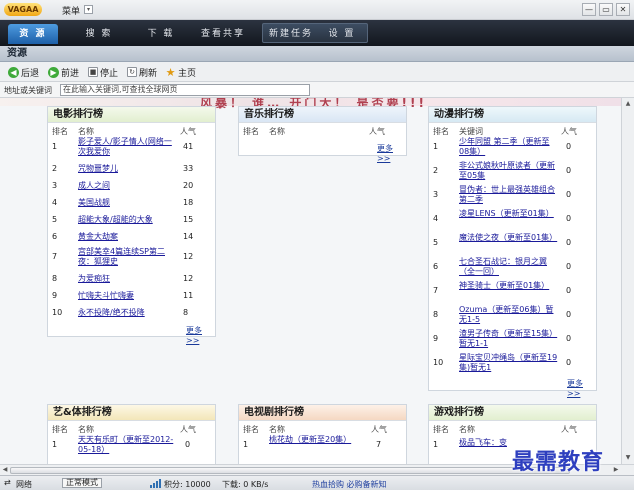 The image size is (634, 490). Describe the element at coordinates (93, 72) in the screenshot. I see `stop-icon: ■` at that location.